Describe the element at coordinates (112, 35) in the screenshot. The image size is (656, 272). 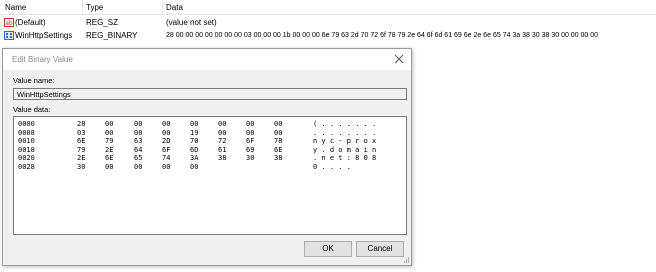
I see `value-type: REG_BINARY` at that location.